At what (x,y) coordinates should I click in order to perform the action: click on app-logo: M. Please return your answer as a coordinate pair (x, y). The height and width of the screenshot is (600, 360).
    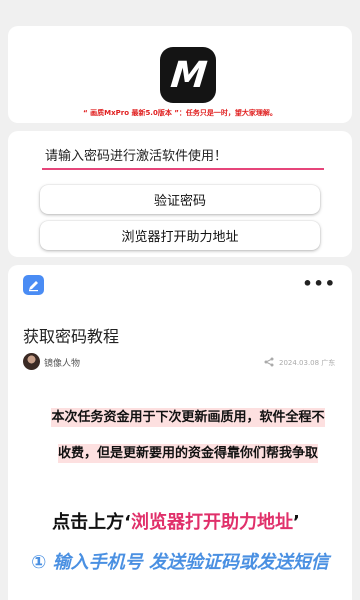
    Looking at the image, I should click on (188, 75).